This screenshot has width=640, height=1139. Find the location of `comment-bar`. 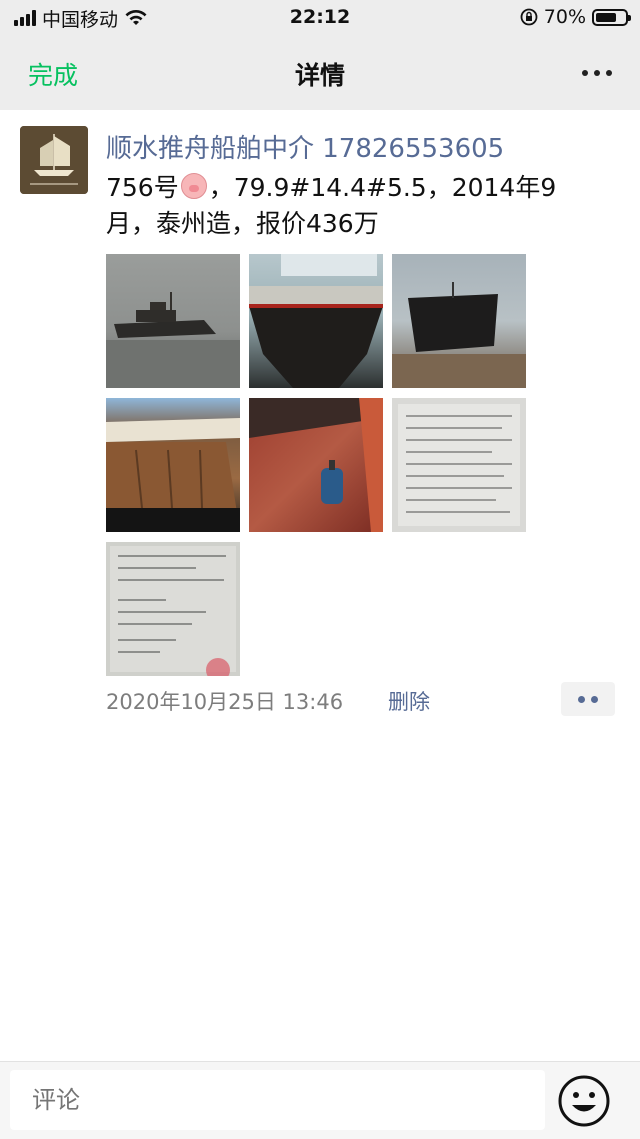

comment-bar is located at coordinates (320, 1100).